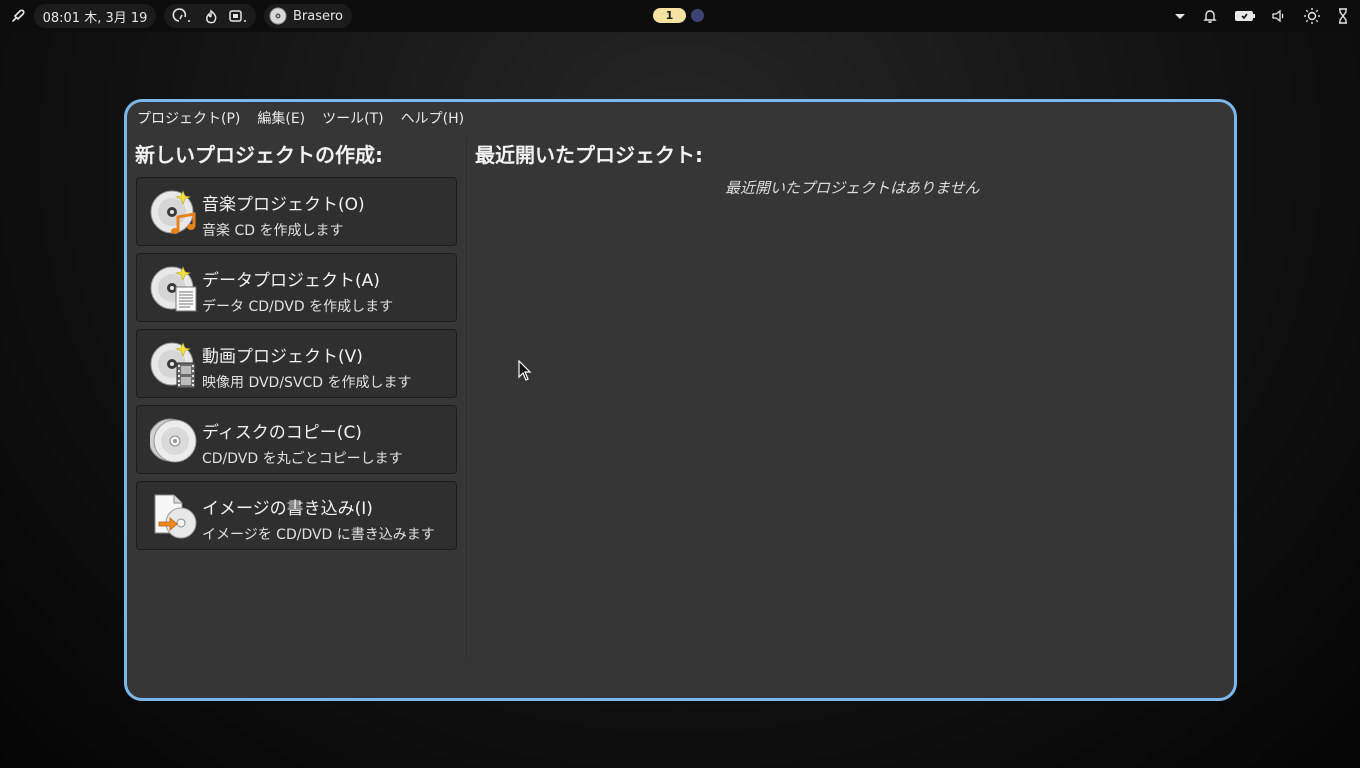  Describe the element at coordinates (174, 289) in the screenshot. I see `data-disc-icon` at that location.